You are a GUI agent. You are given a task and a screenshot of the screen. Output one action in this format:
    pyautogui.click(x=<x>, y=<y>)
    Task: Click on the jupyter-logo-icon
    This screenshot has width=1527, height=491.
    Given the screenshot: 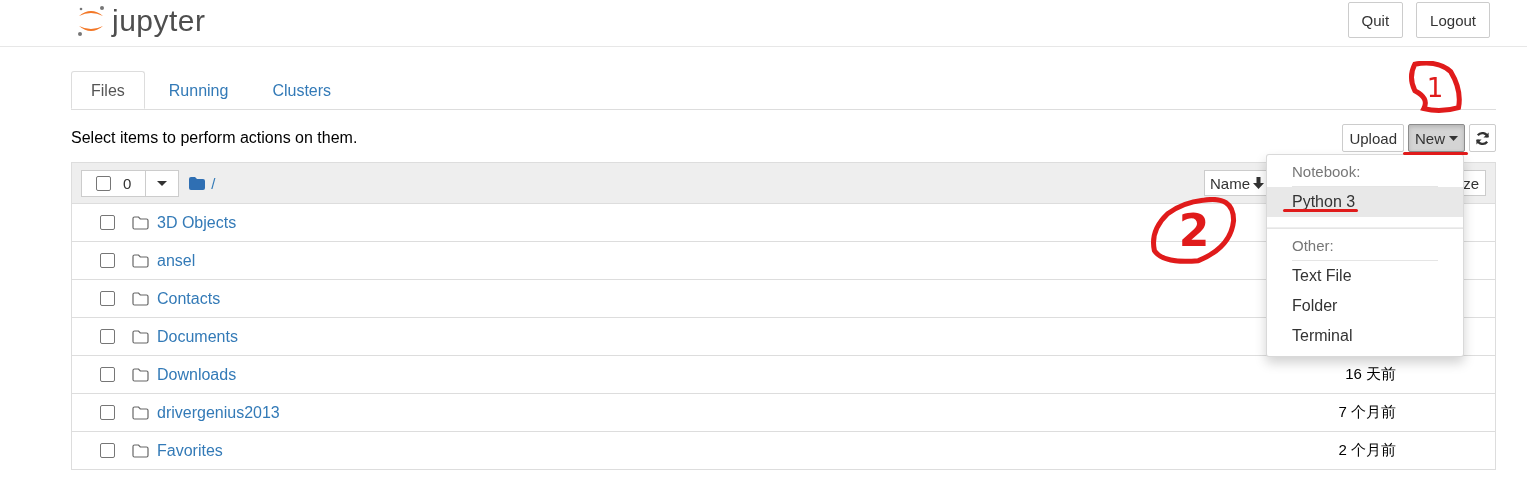 What is the action you would take?
    pyautogui.click(x=91, y=21)
    